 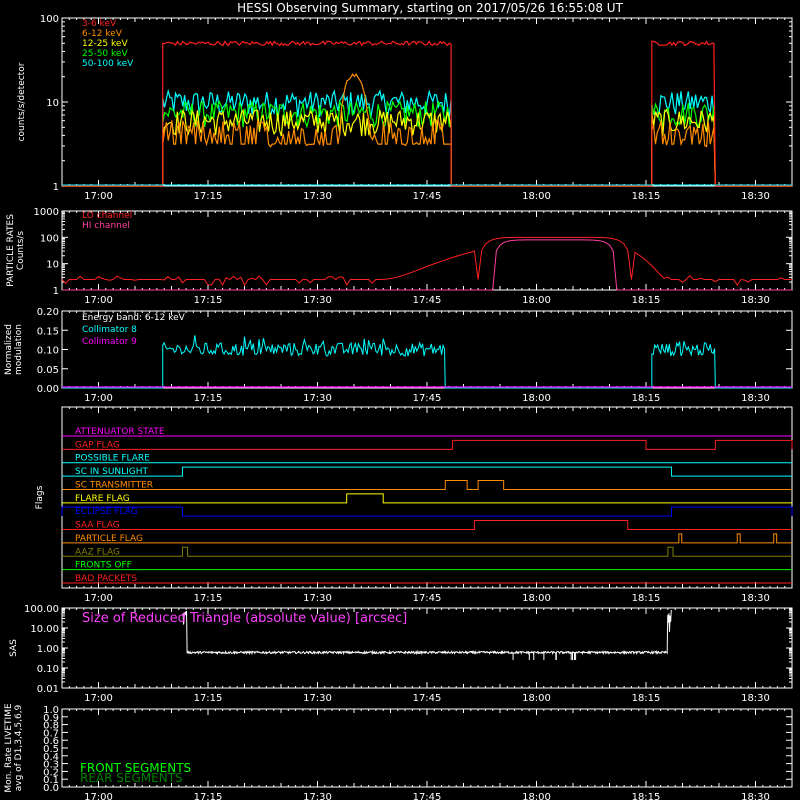 I want to click on particle-rates-ytick-label: 10, so click(x=52, y=265).